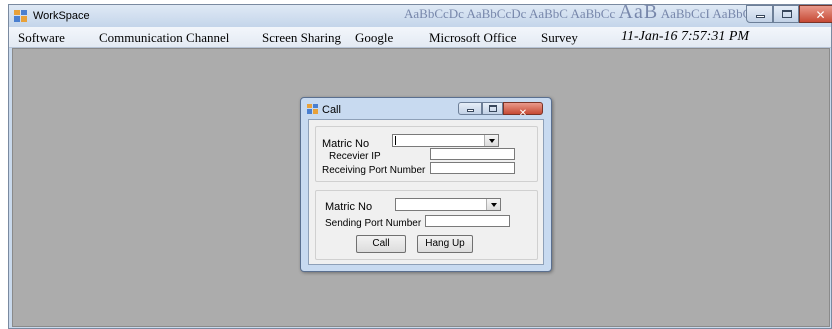  Describe the element at coordinates (20, 16) in the screenshot. I see `workspace-app-icon` at that location.